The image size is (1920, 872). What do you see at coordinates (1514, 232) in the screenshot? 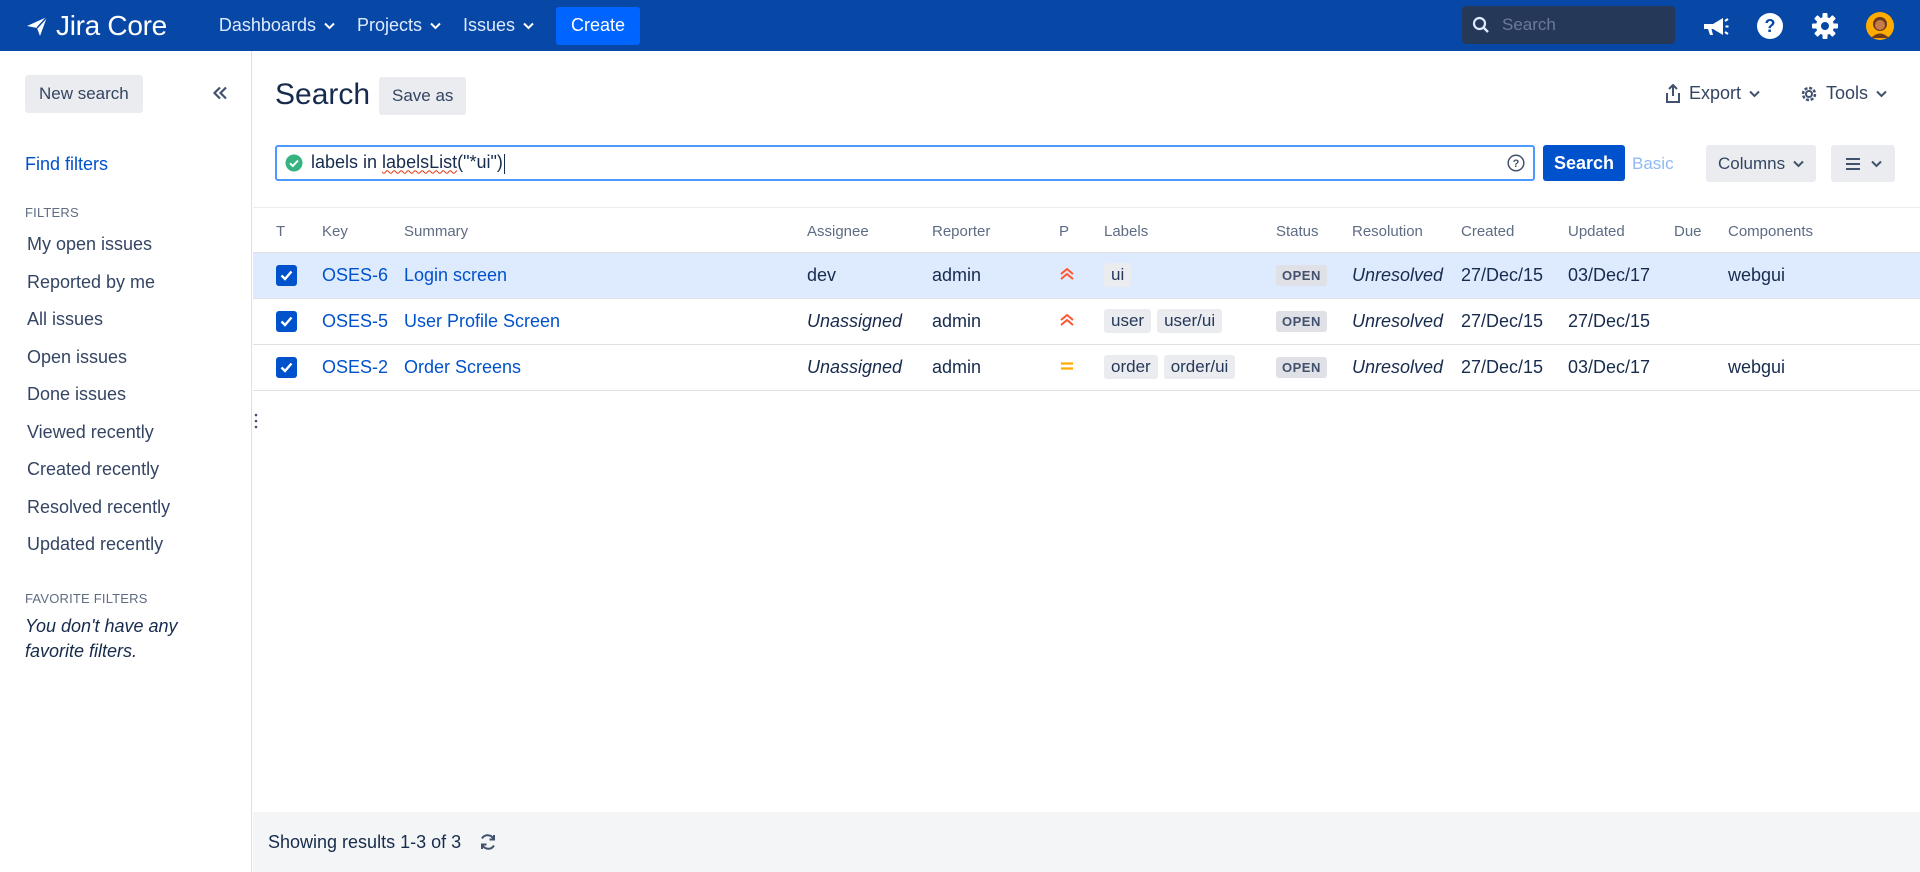
I see `column-header-created: Created` at bounding box center [1514, 232].